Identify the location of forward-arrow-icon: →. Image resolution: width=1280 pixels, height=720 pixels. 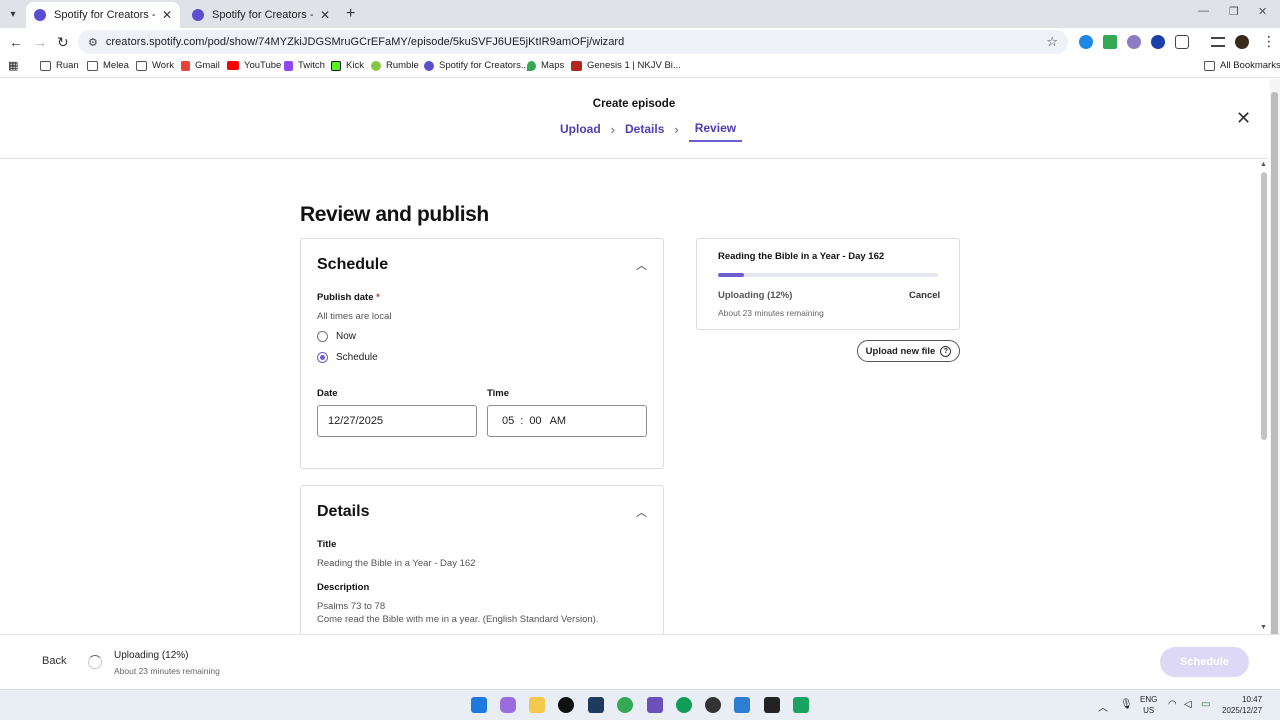
(40, 42).